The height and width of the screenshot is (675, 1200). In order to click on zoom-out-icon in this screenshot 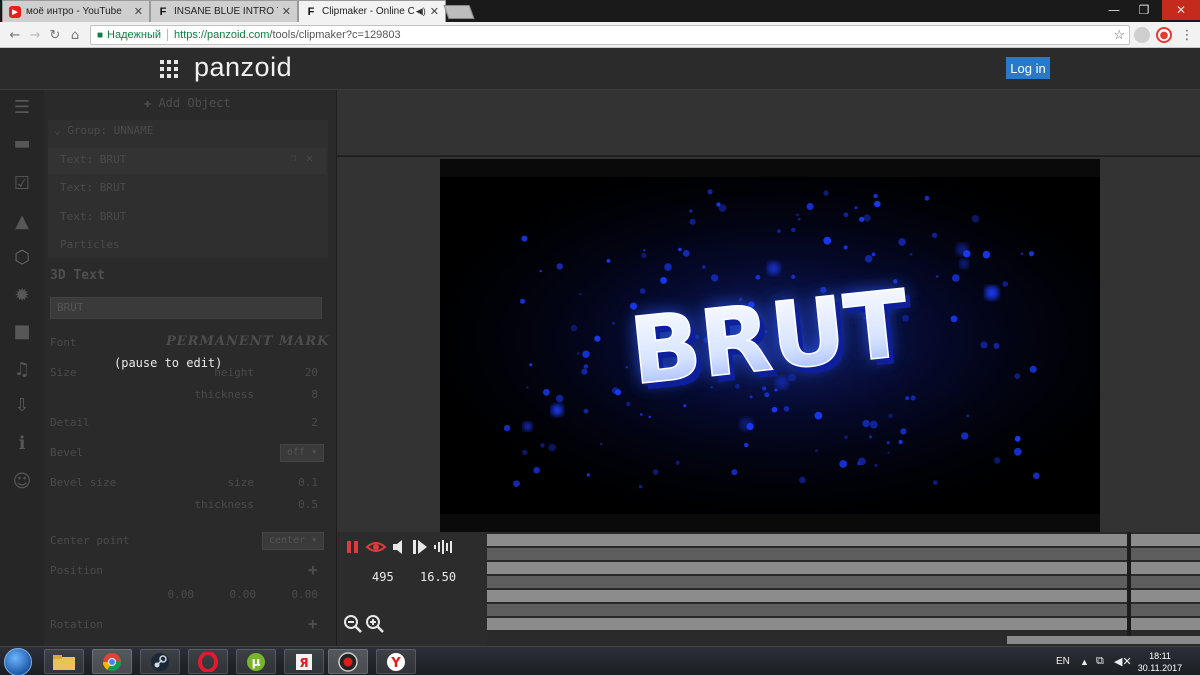, I will do `click(353, 624)`.